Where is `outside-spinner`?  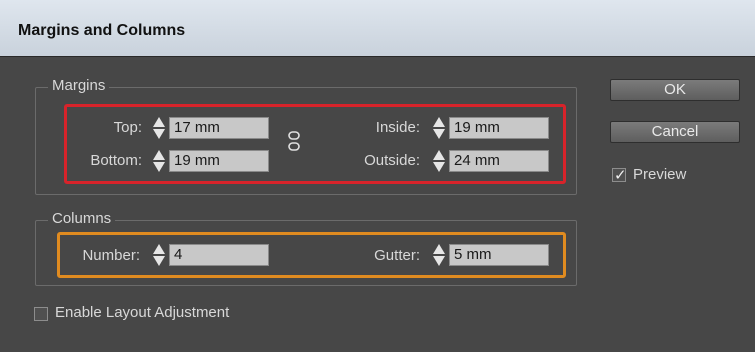
outside-spinner is located at coordinates (439, 161).